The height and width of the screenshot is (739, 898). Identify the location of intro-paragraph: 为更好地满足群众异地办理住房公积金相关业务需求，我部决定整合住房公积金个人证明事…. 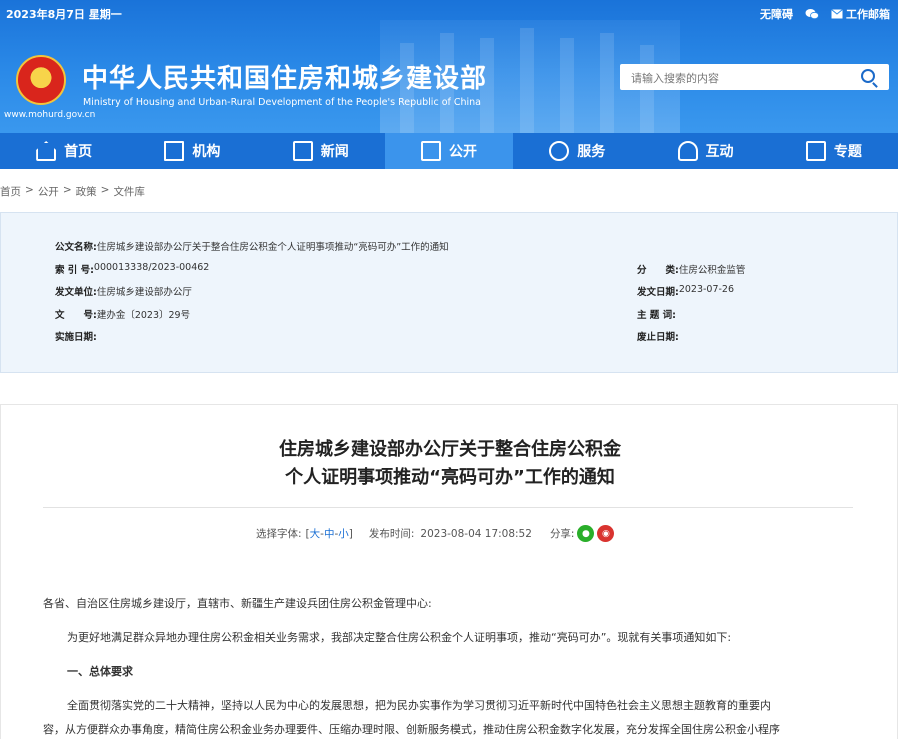
(399, 637).